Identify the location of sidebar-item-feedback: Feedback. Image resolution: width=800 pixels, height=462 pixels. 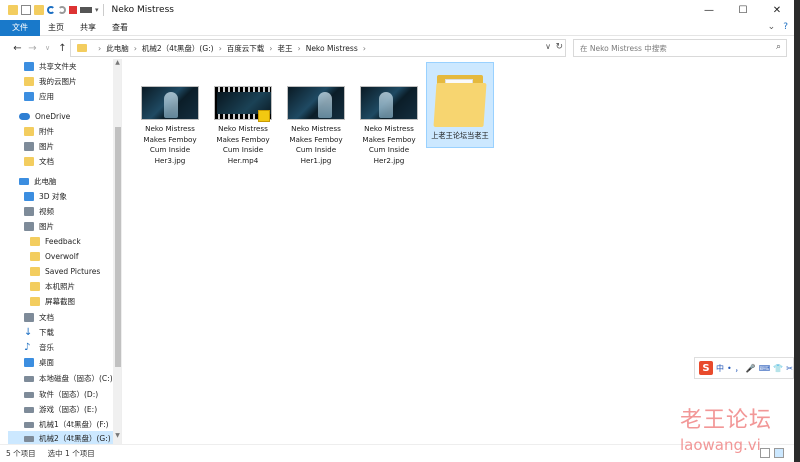
(55, 241).